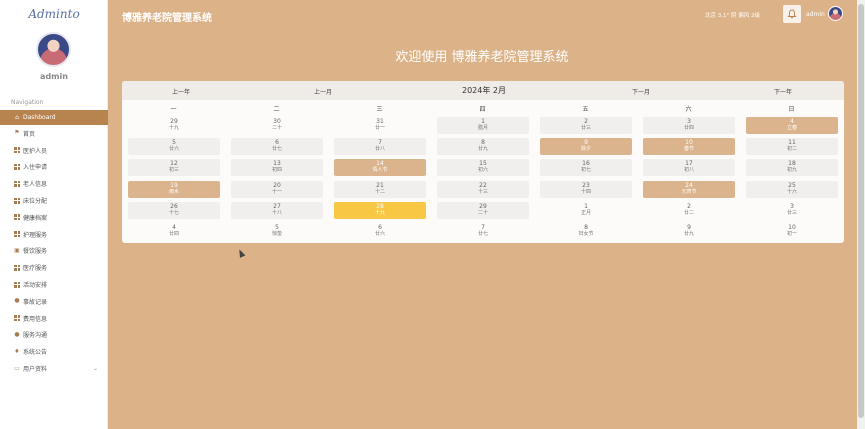  What do you see at coordinates (173, 109) in the screenshot?
I see `weekday-label: 一` at bounding box center [173, 109].